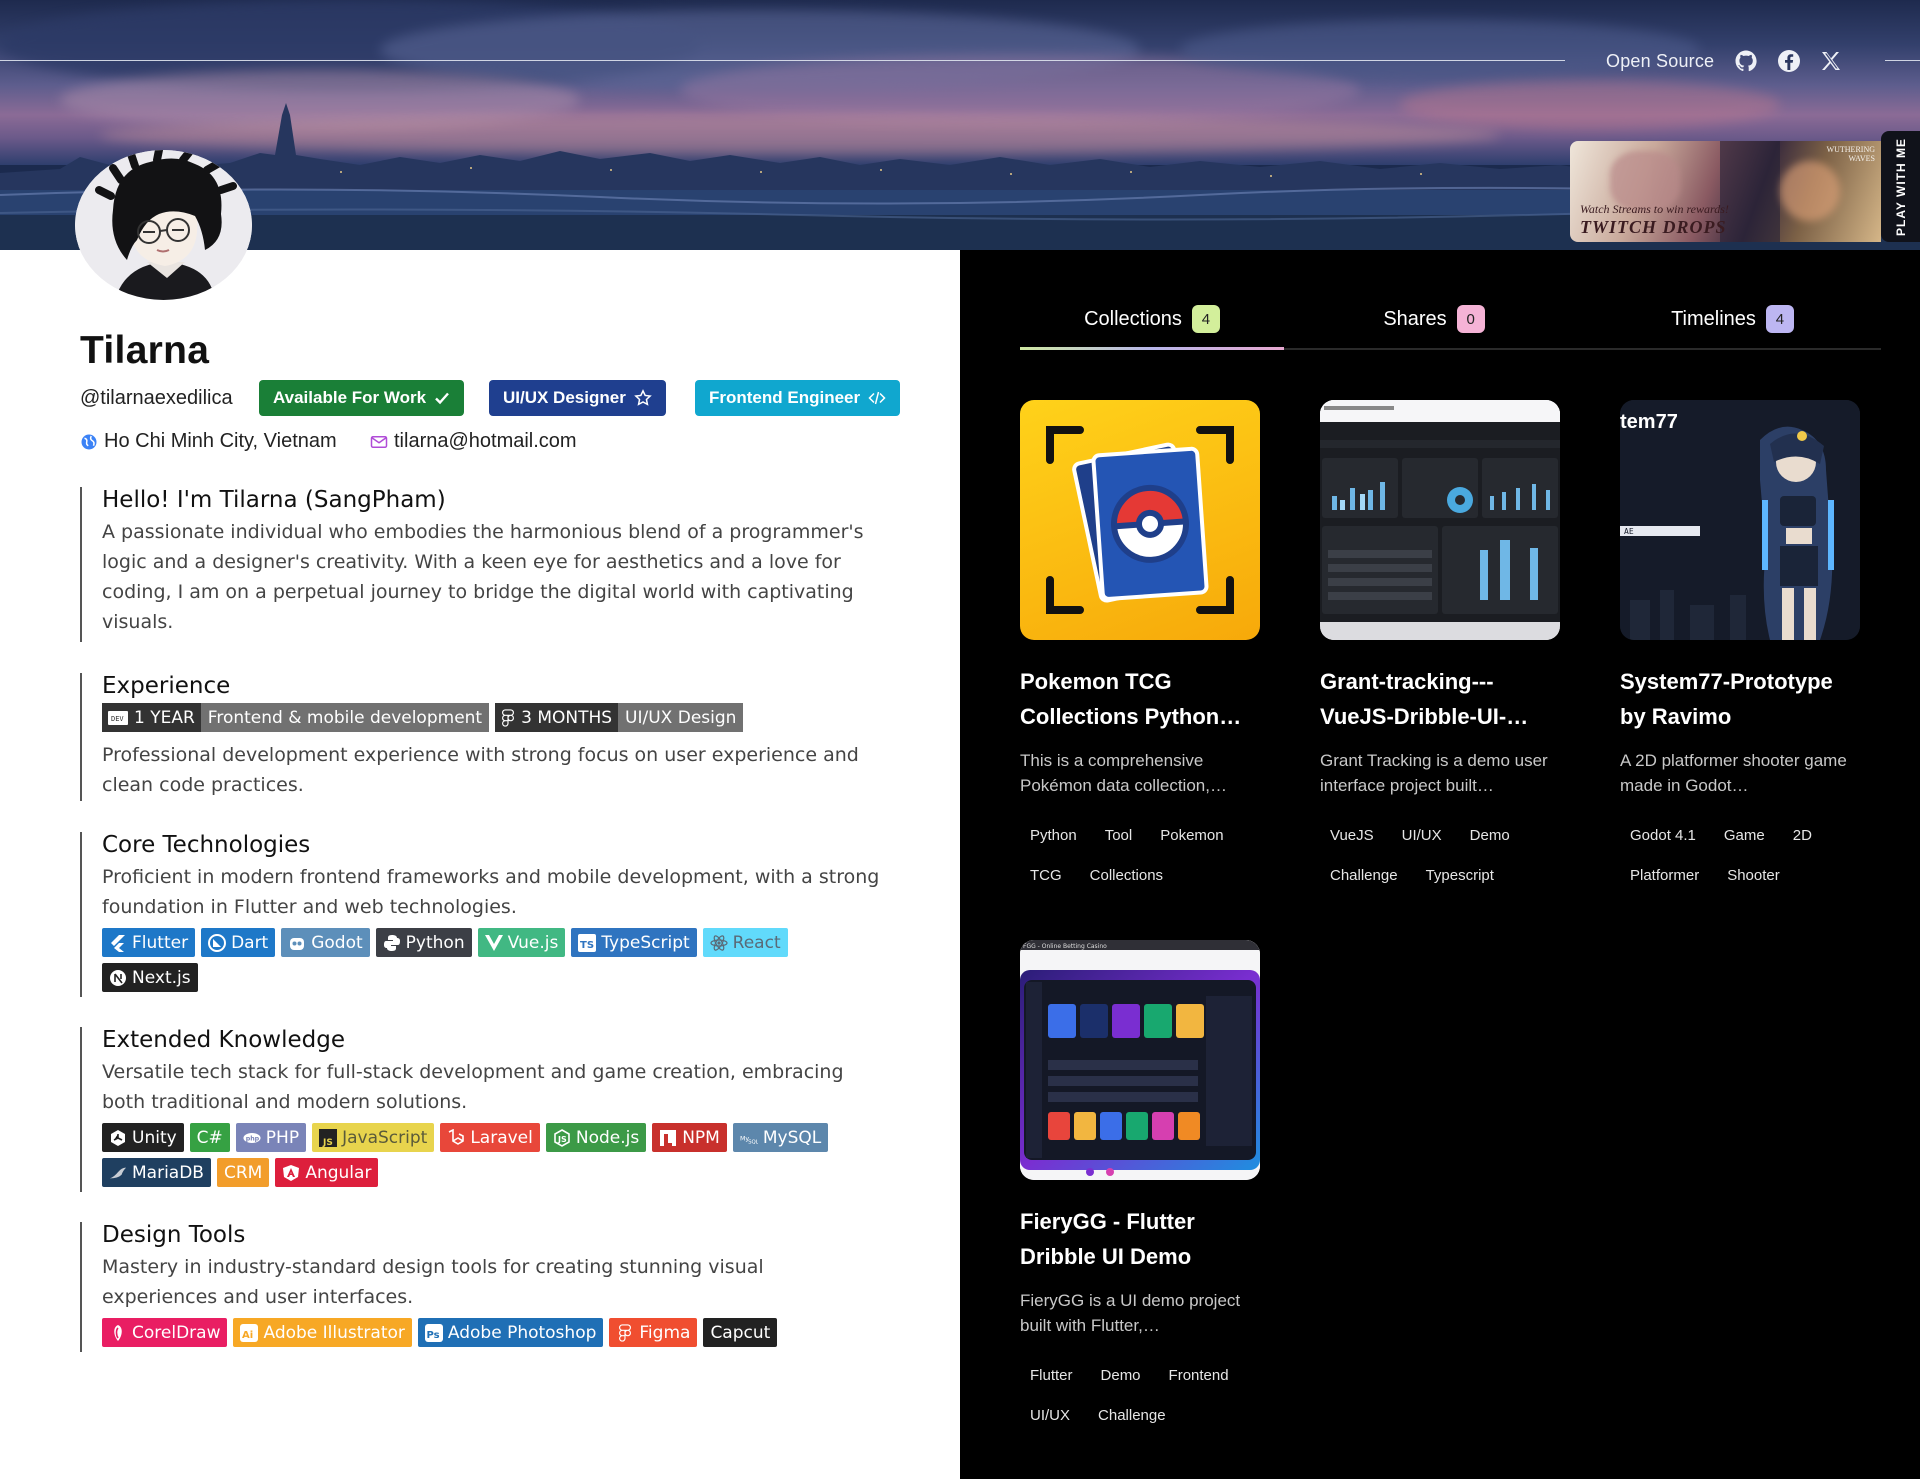 This screenshot has height=1479, width=1920. I want to click on godot-icon, so click(297, 943).